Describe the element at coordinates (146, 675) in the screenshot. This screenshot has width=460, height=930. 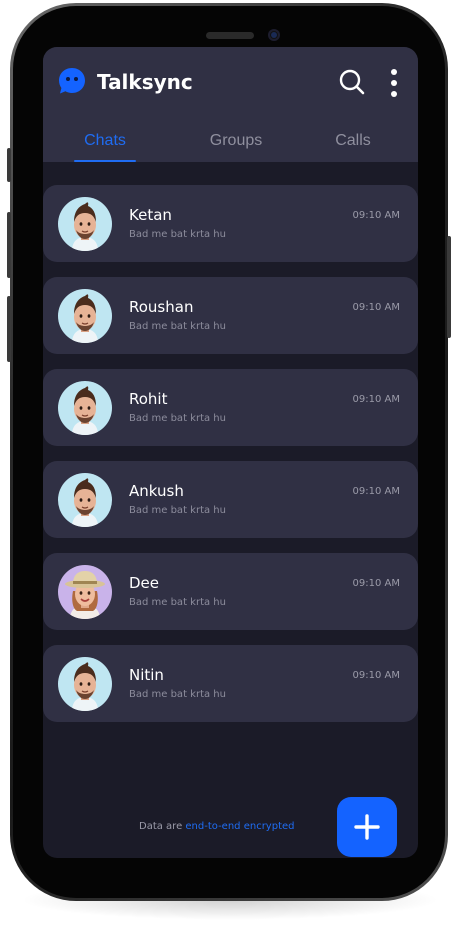
I see `chat-name: Nitin` at that location.